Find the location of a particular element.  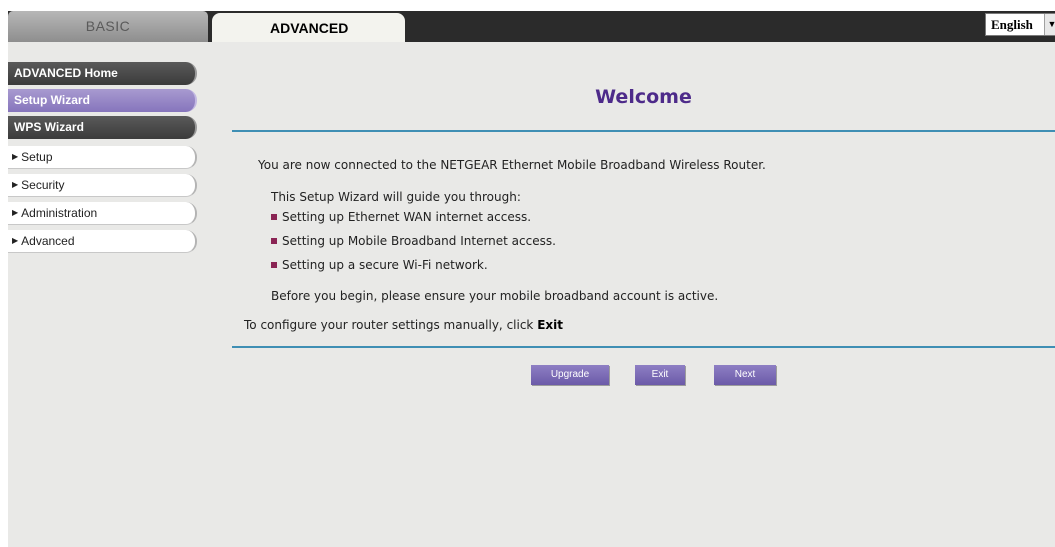

chevron-down-icon: ▼ is located at coordinates (1049, 24).